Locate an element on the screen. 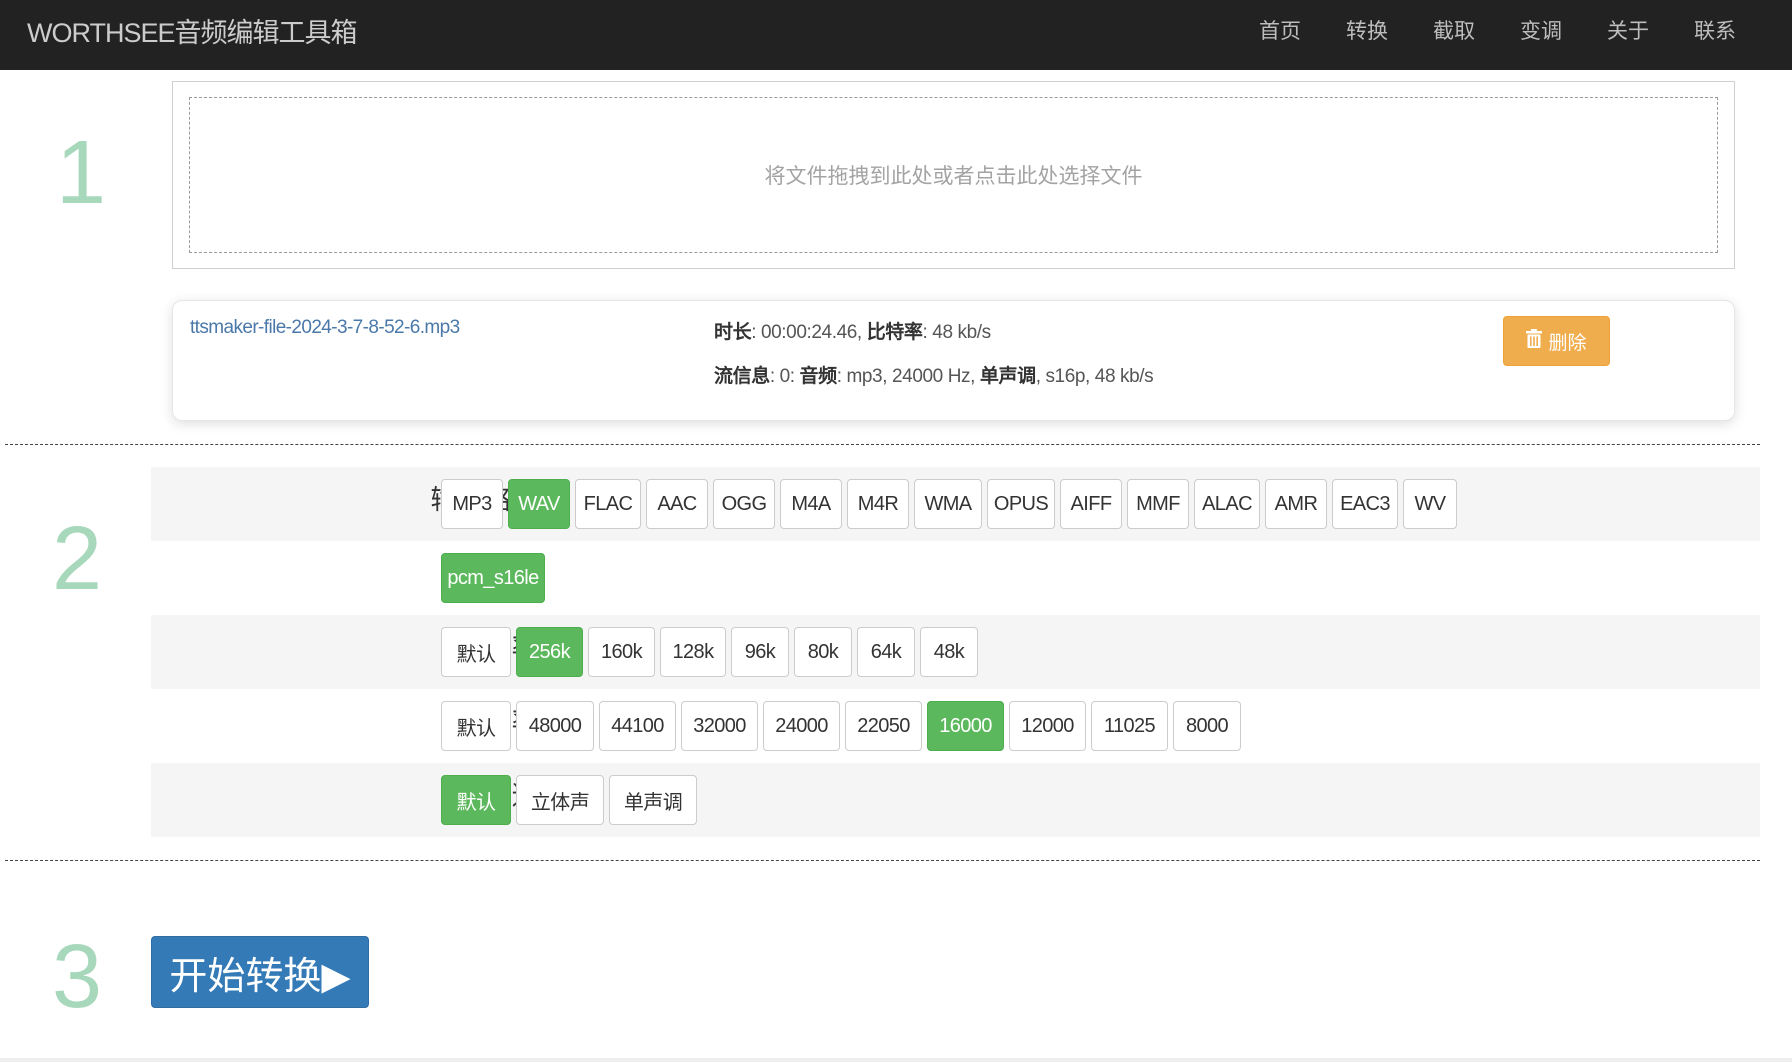  bitrate-value: : 48 kb/s is located at coordinates (957, 332).